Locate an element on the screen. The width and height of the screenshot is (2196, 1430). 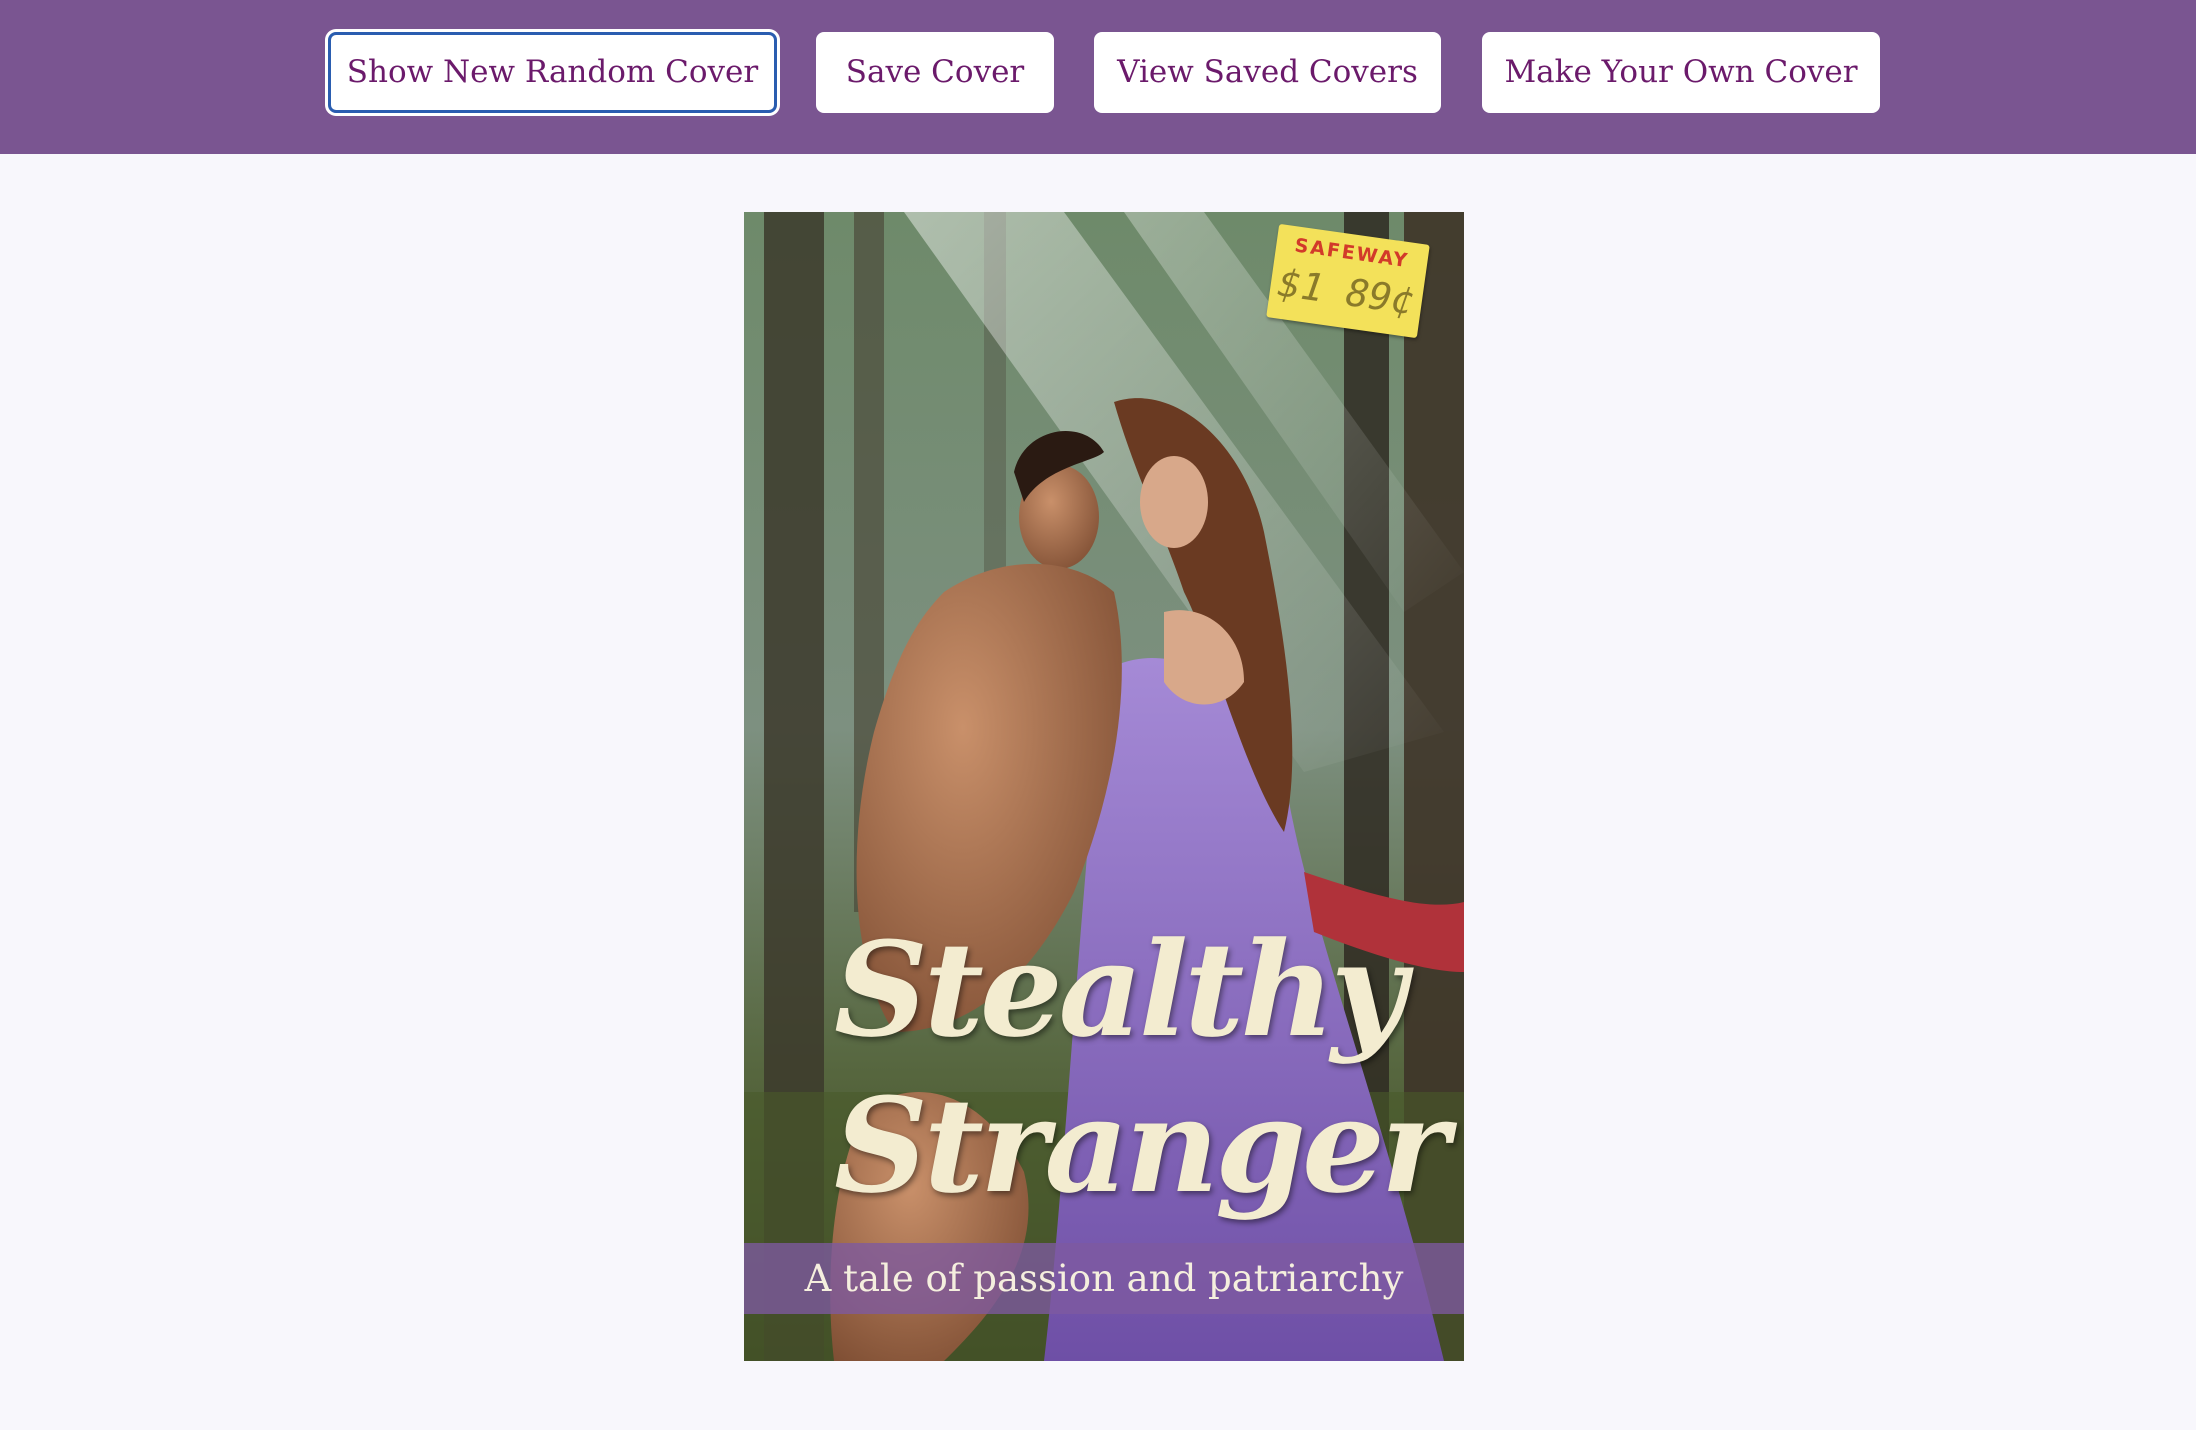
make-your-own-cover-button: Make Your Own Cover is located at coordinates (1681, 72).